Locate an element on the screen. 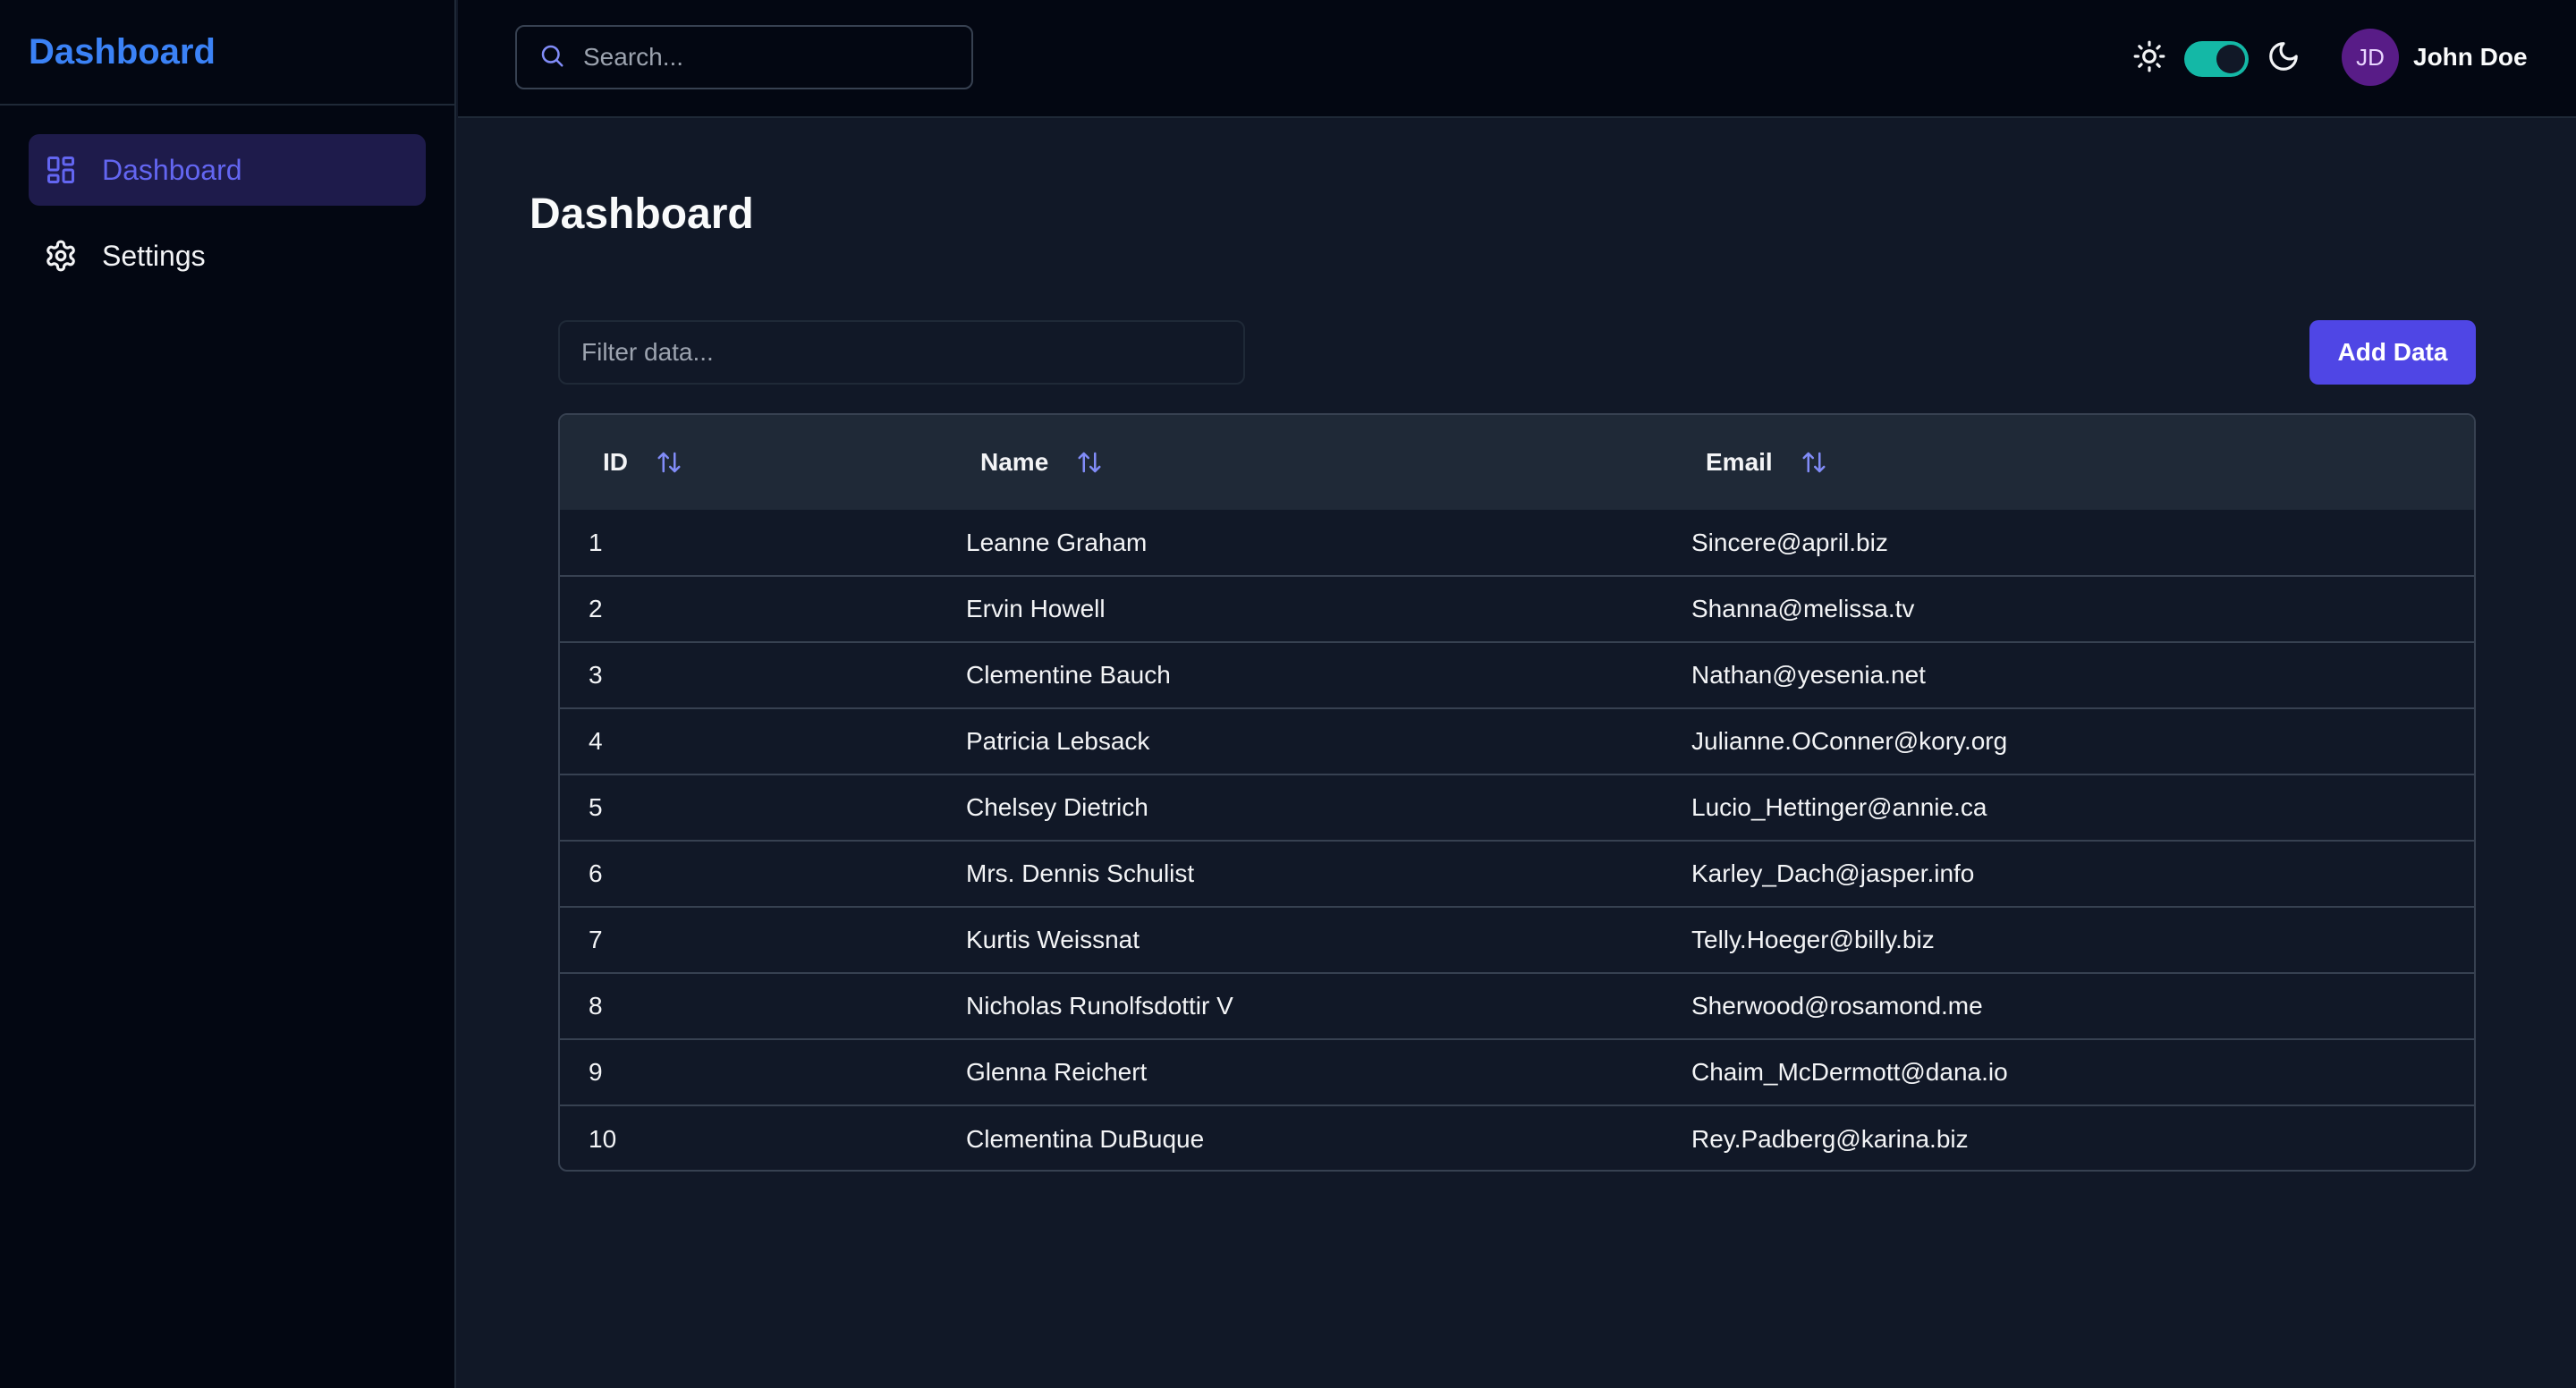 Image resolution: width=2576 pixels, height=1388 pixels. cell-email: Sherwood@rosamond.me is located at coordinates (1837, 1006).